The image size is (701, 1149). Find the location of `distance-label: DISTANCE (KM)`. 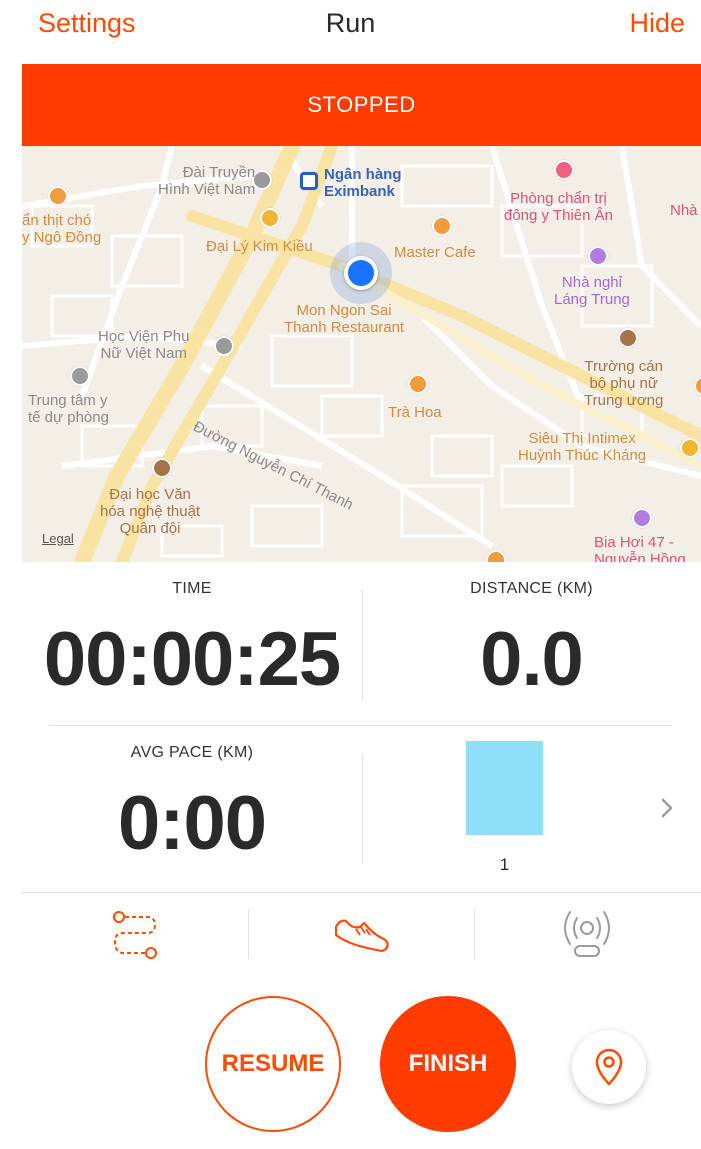

distance-label: DISTANCE (KM) is located at coordinates (531, 588).